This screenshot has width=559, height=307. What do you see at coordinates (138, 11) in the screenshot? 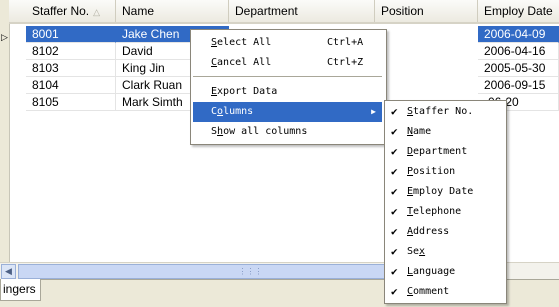
I see `column-header-label: Name` at bounding box center [138, 11].